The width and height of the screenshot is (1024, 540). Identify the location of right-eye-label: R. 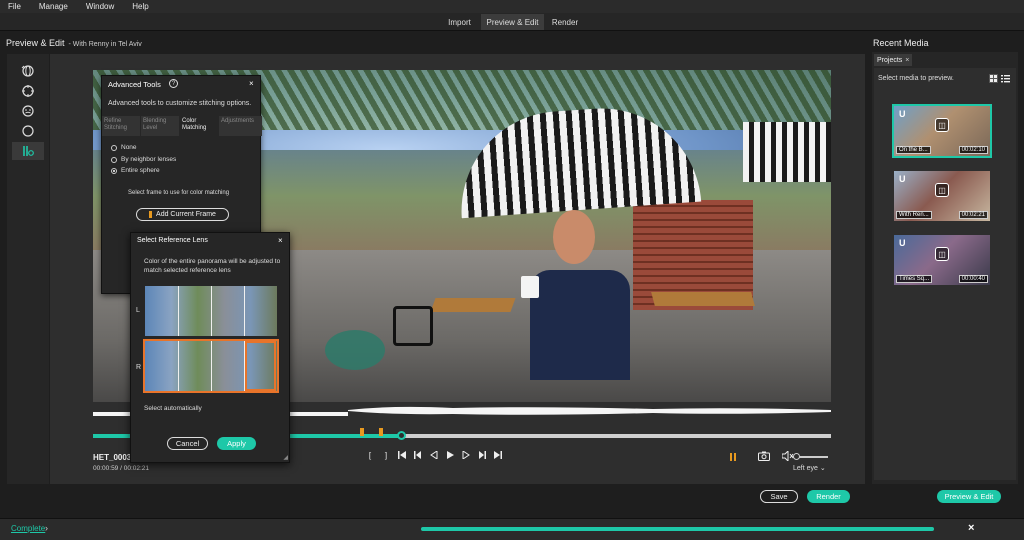
(139, 367).